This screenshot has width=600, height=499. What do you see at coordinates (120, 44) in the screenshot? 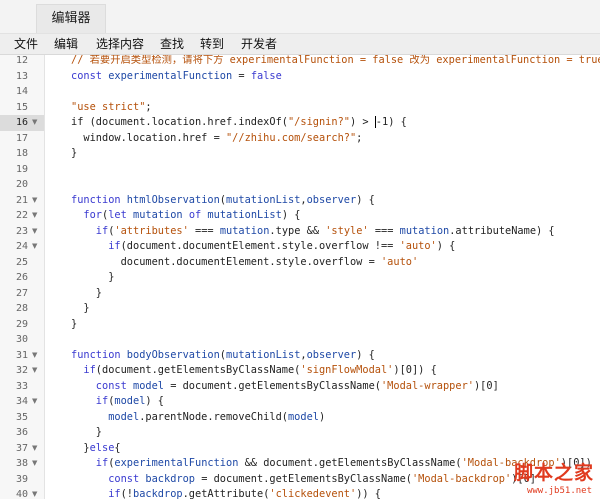
I see `menu-selection: 选择内容` at bounding box center [120, 44].